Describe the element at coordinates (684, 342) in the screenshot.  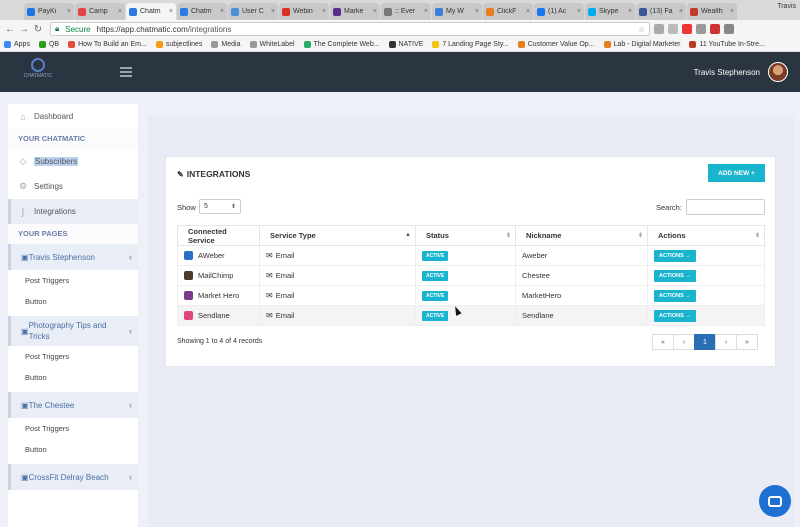
I see `prev-page-button: ‹` at that location.